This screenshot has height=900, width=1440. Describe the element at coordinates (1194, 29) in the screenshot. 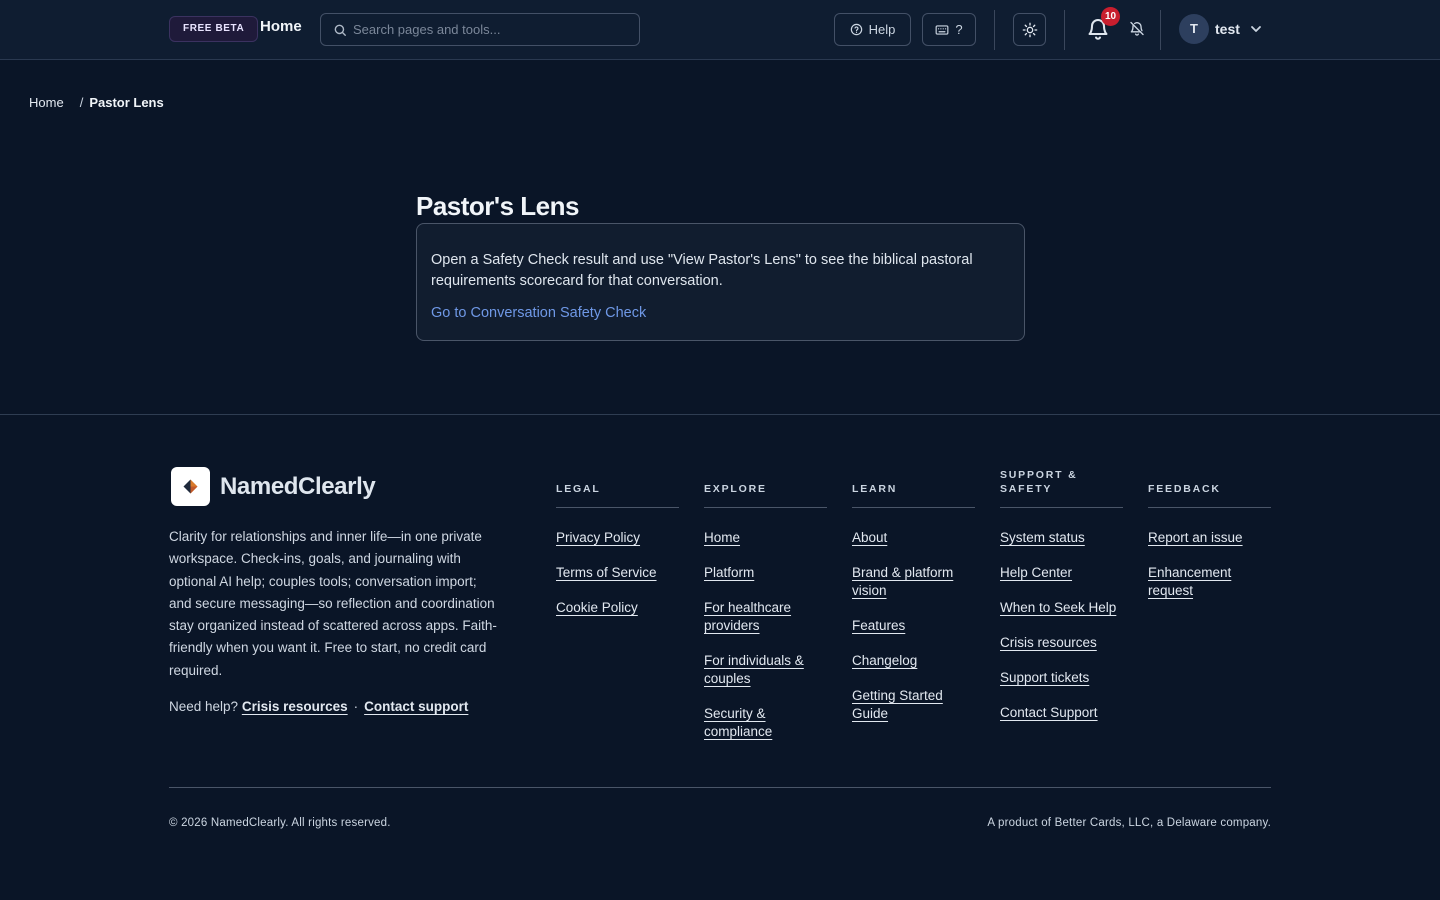

I see `avatar: T` at that location.